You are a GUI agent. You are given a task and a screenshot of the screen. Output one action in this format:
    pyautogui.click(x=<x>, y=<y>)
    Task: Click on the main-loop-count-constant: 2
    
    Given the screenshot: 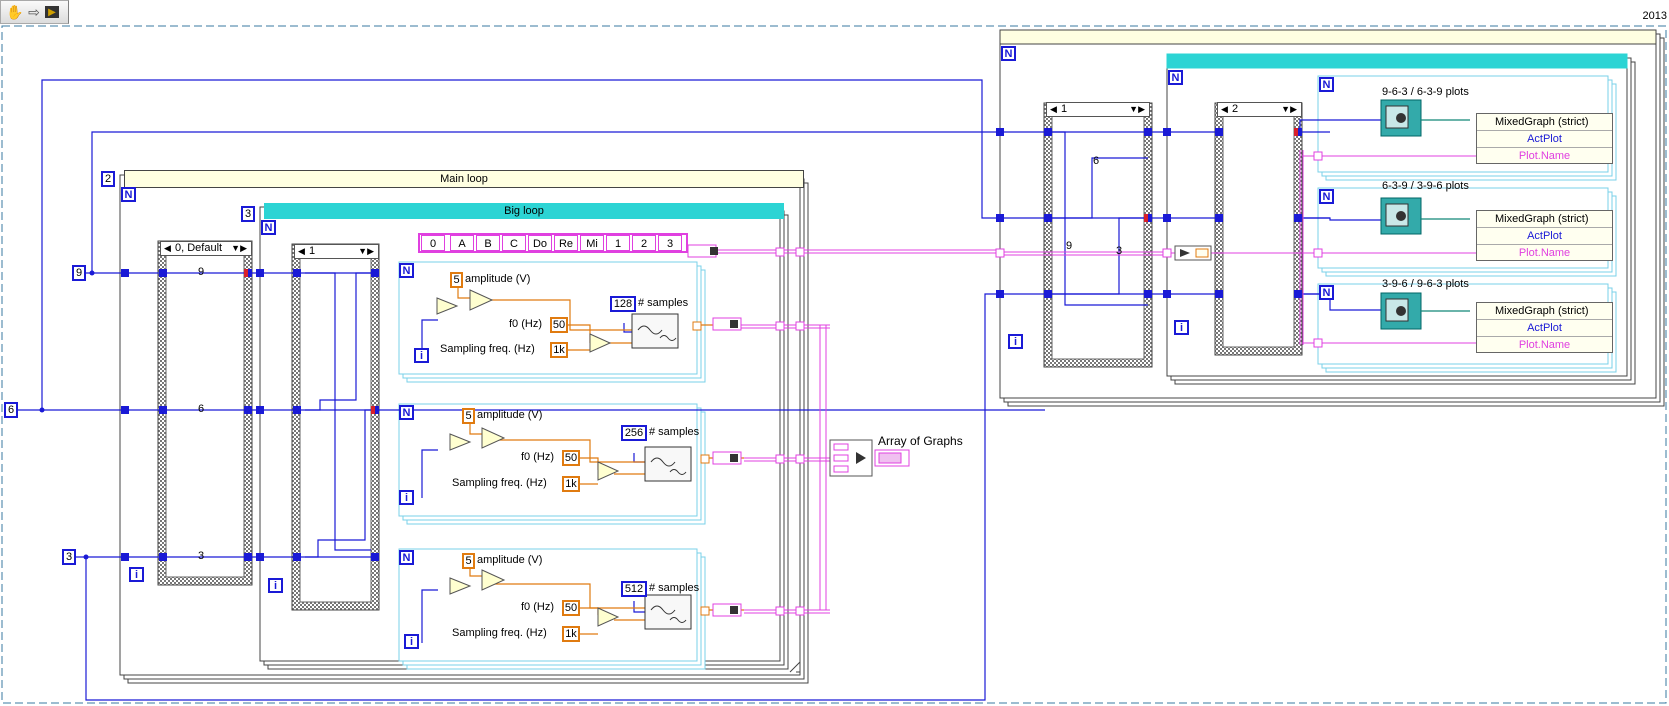 What is the action you would take?
    pyautogui.click(x=108, y=179)
    